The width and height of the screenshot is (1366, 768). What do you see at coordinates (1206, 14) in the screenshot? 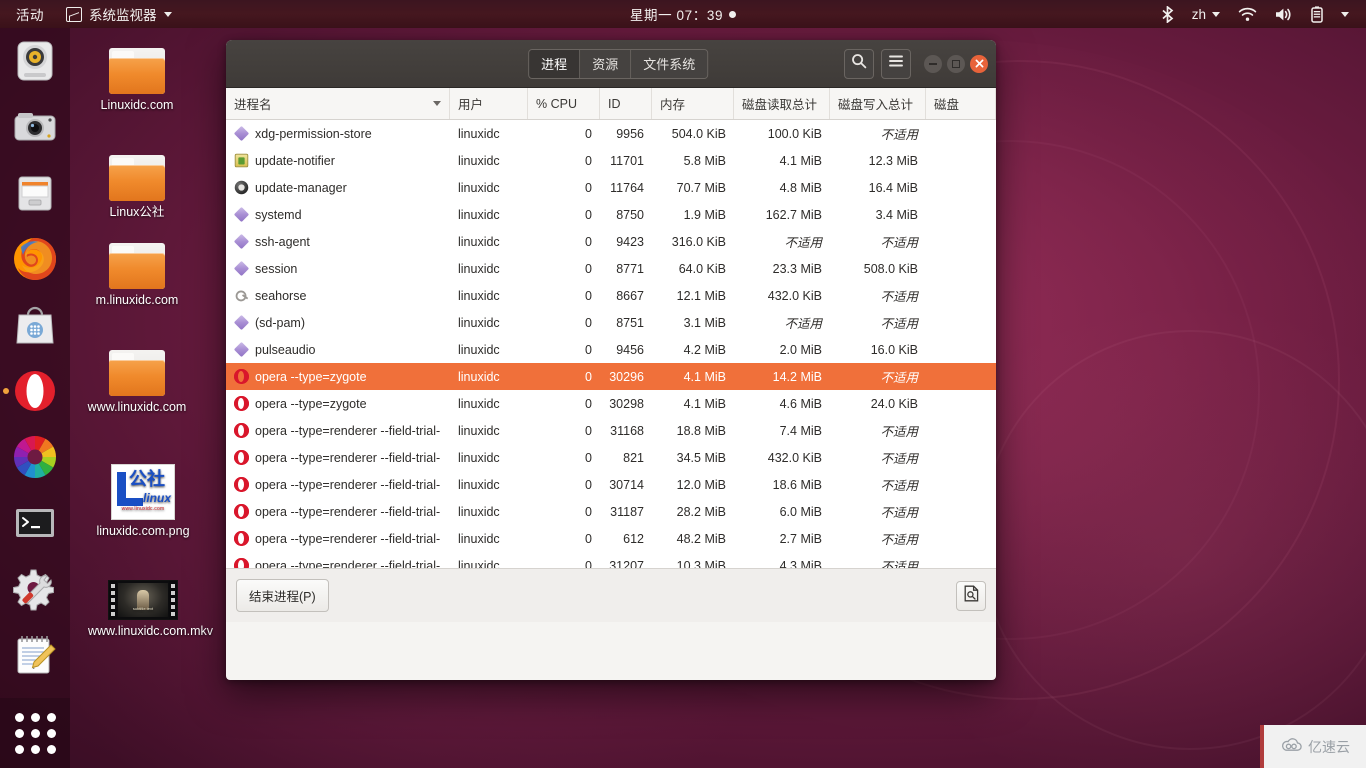
I see `input-method-indicator: zh` at bounding box center [1206, 14].